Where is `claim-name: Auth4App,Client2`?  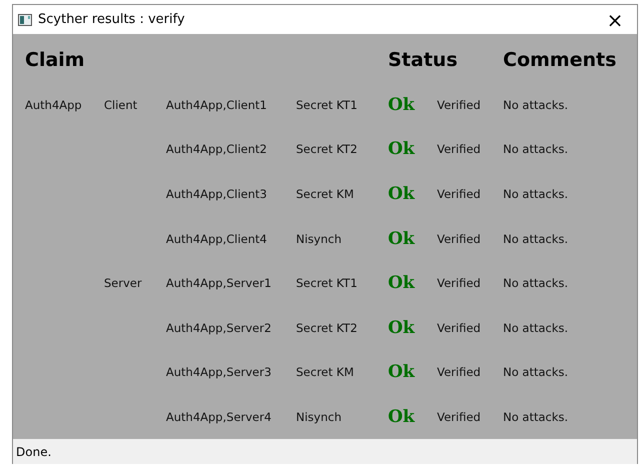
claim-name: Auth4App,Client2 is located at coordinates (217, 149).